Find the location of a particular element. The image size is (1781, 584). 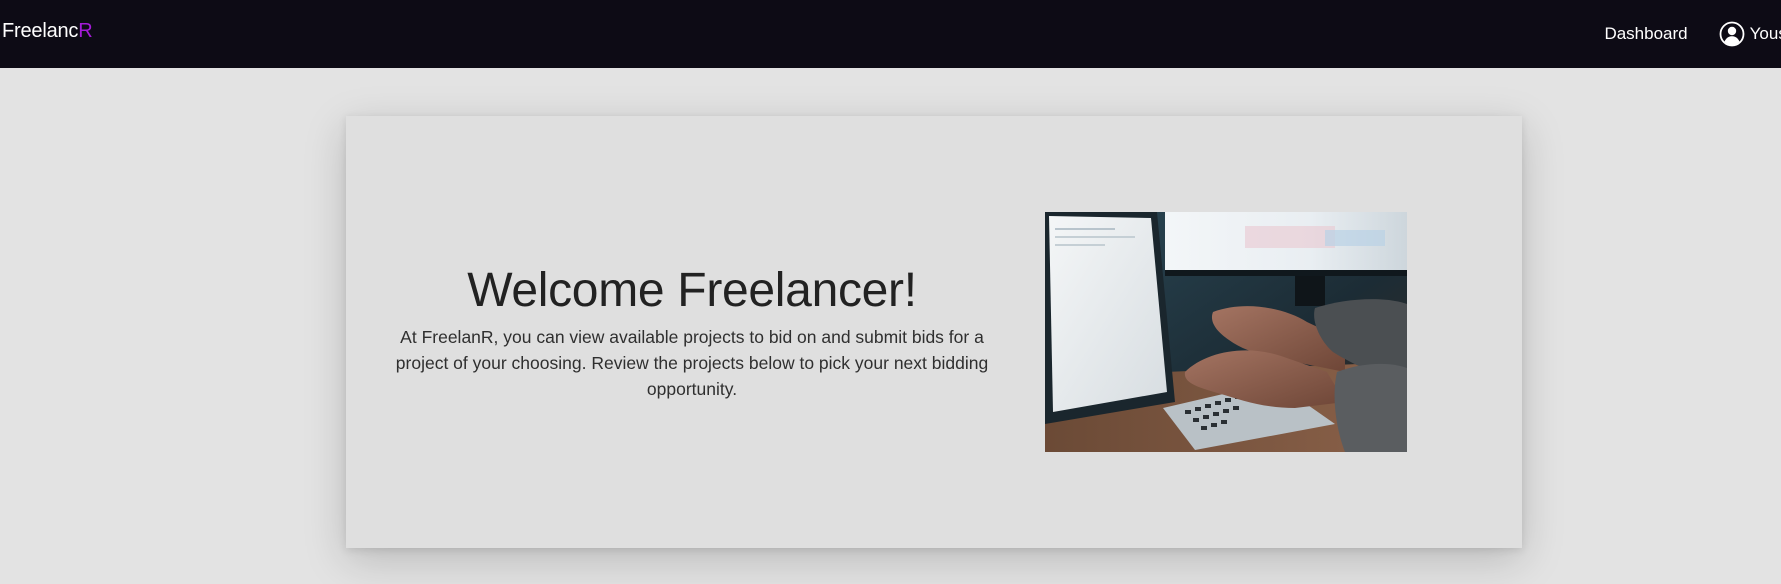

welcome-title: Welcome Freelancer! is located at coordinates (692, 290).